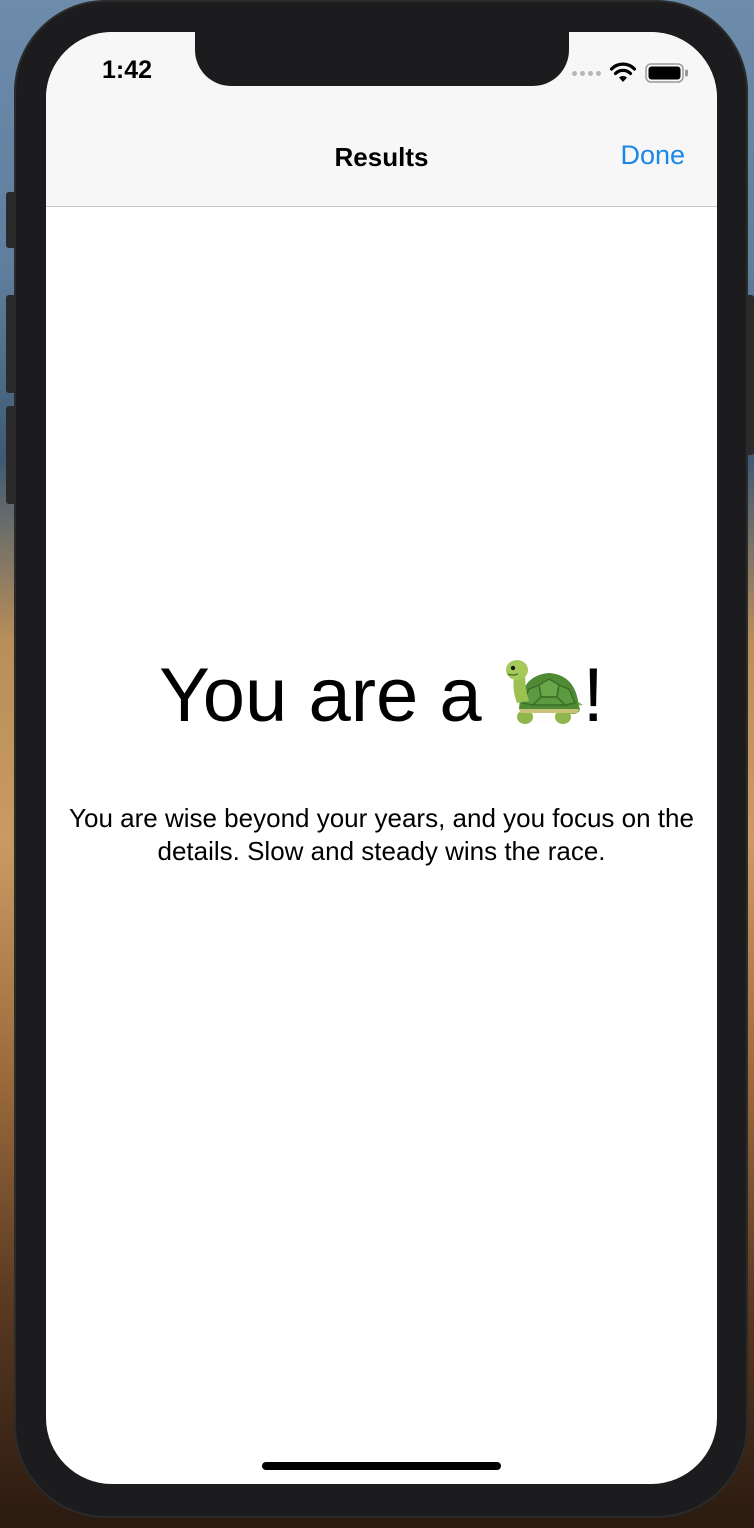 This screenshot has height=1528, width=754. I want to click on status-icons, so click(630, 73).